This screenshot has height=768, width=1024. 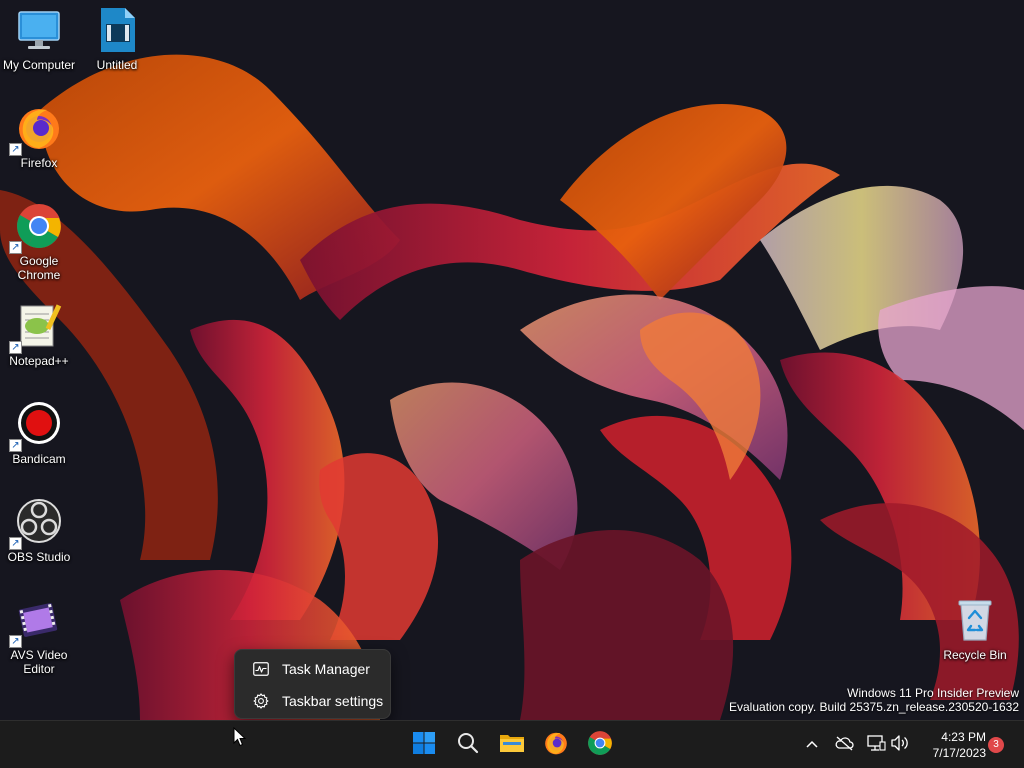 I want to click on clock-time: 4:23 PM, so click(x=963, y=737).